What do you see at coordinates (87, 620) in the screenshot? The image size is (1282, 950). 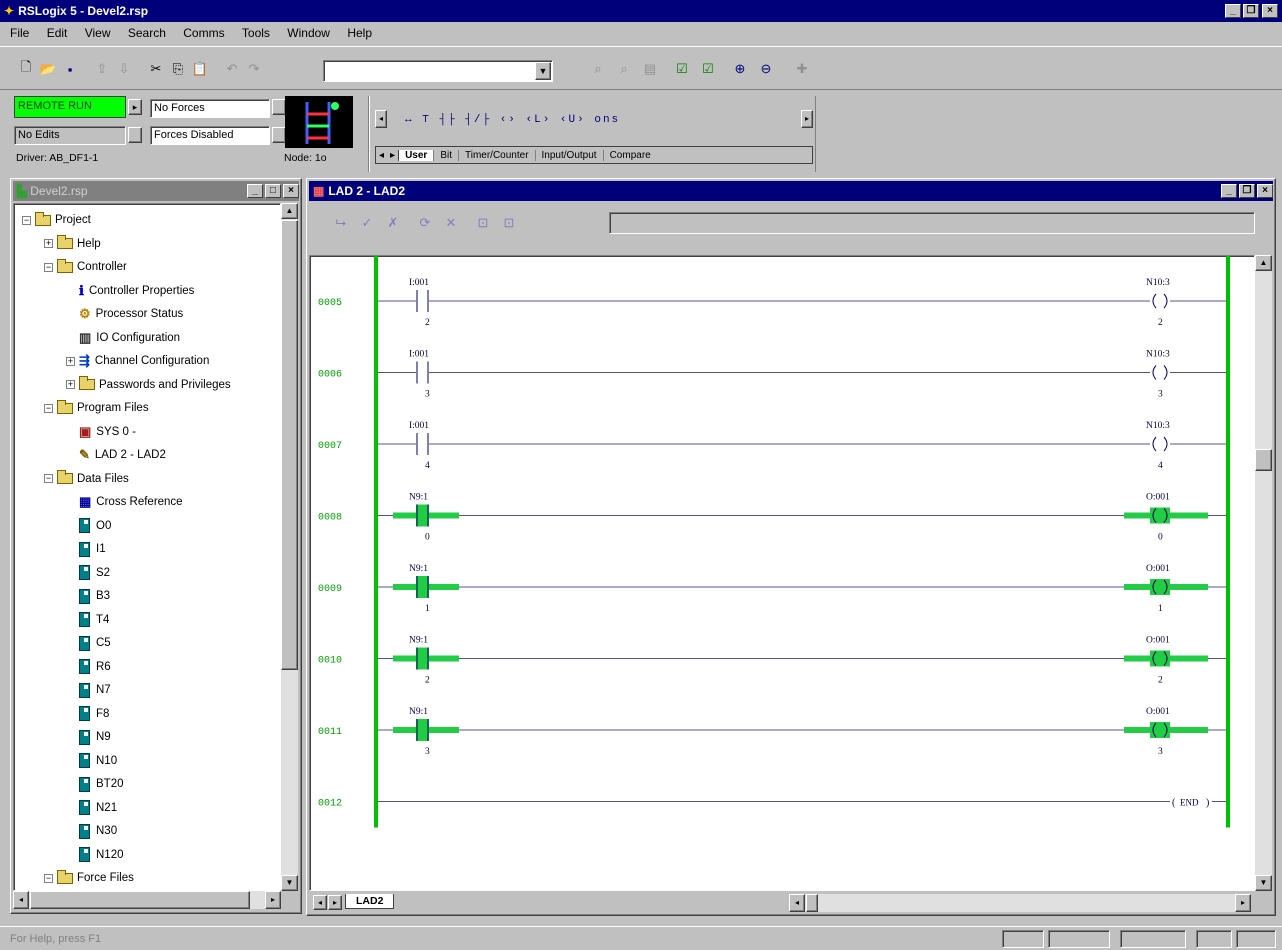 I see `tree-item-t4: T4` at bounding box center [87, 620].